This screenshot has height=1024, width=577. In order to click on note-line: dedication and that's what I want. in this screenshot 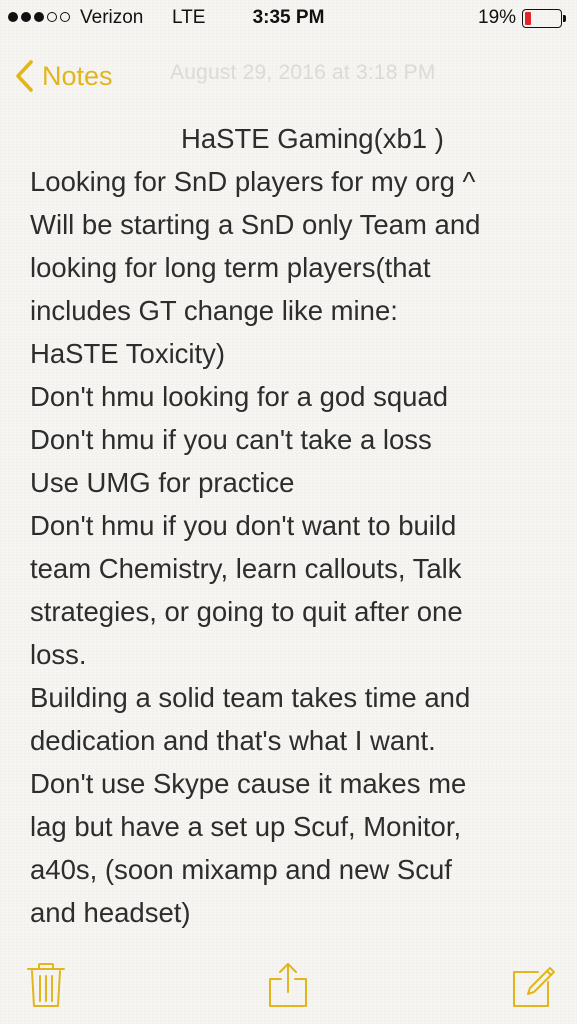, I will do `click(233, 740)`.